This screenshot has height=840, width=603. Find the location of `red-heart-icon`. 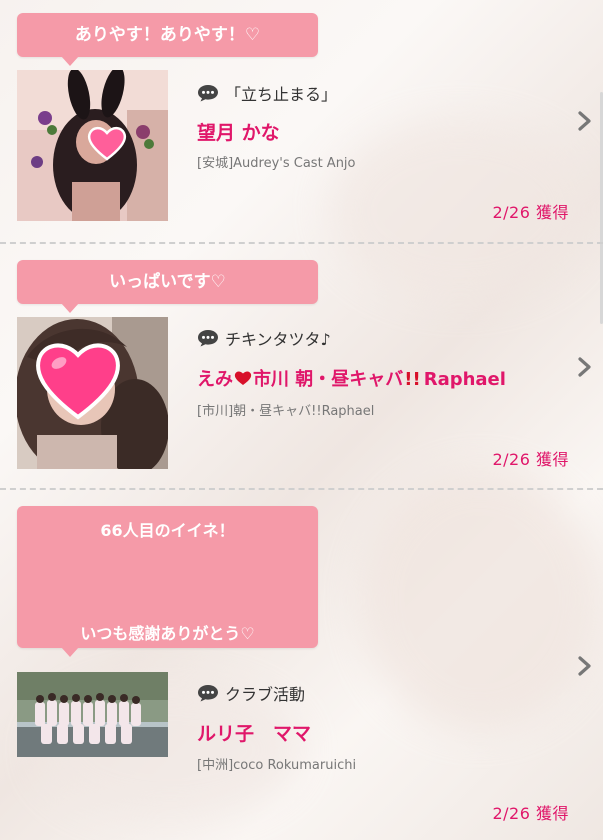

red-heart-icon is located at coordinates (243, 378).